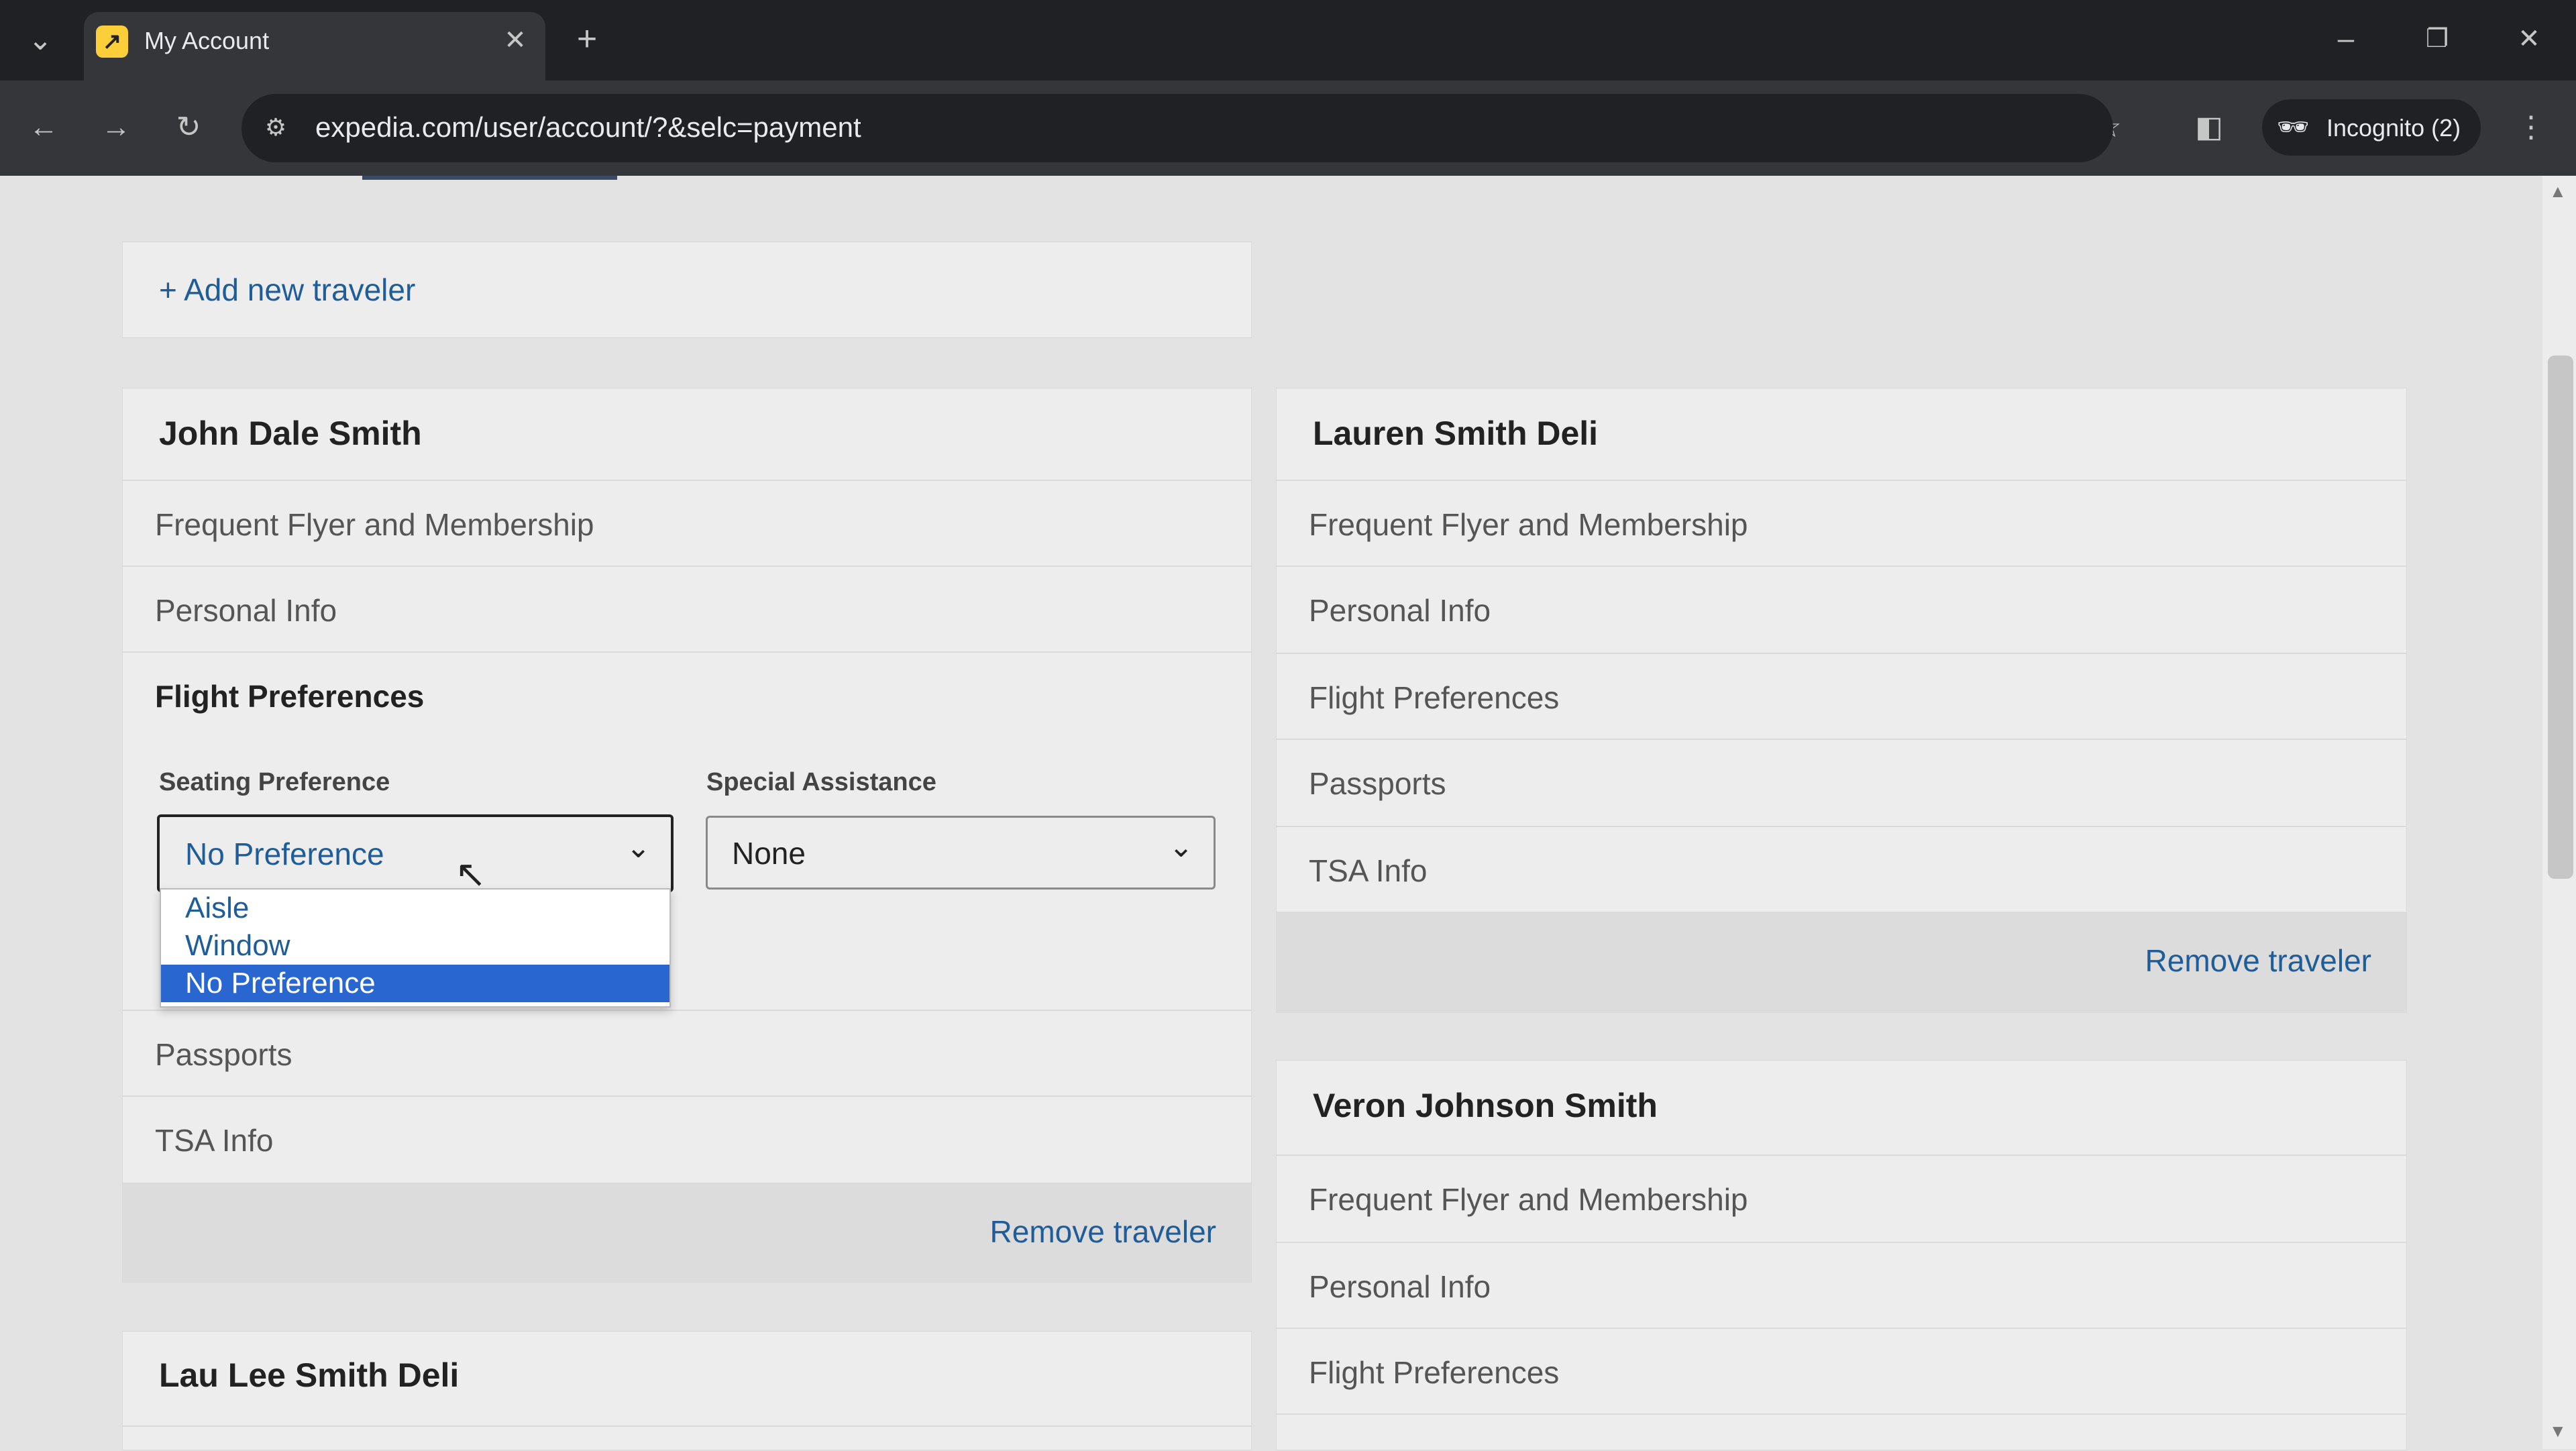 The image size is (2576, 1451). I want to click on site-info-icon: ⚙, so click(275, 127).